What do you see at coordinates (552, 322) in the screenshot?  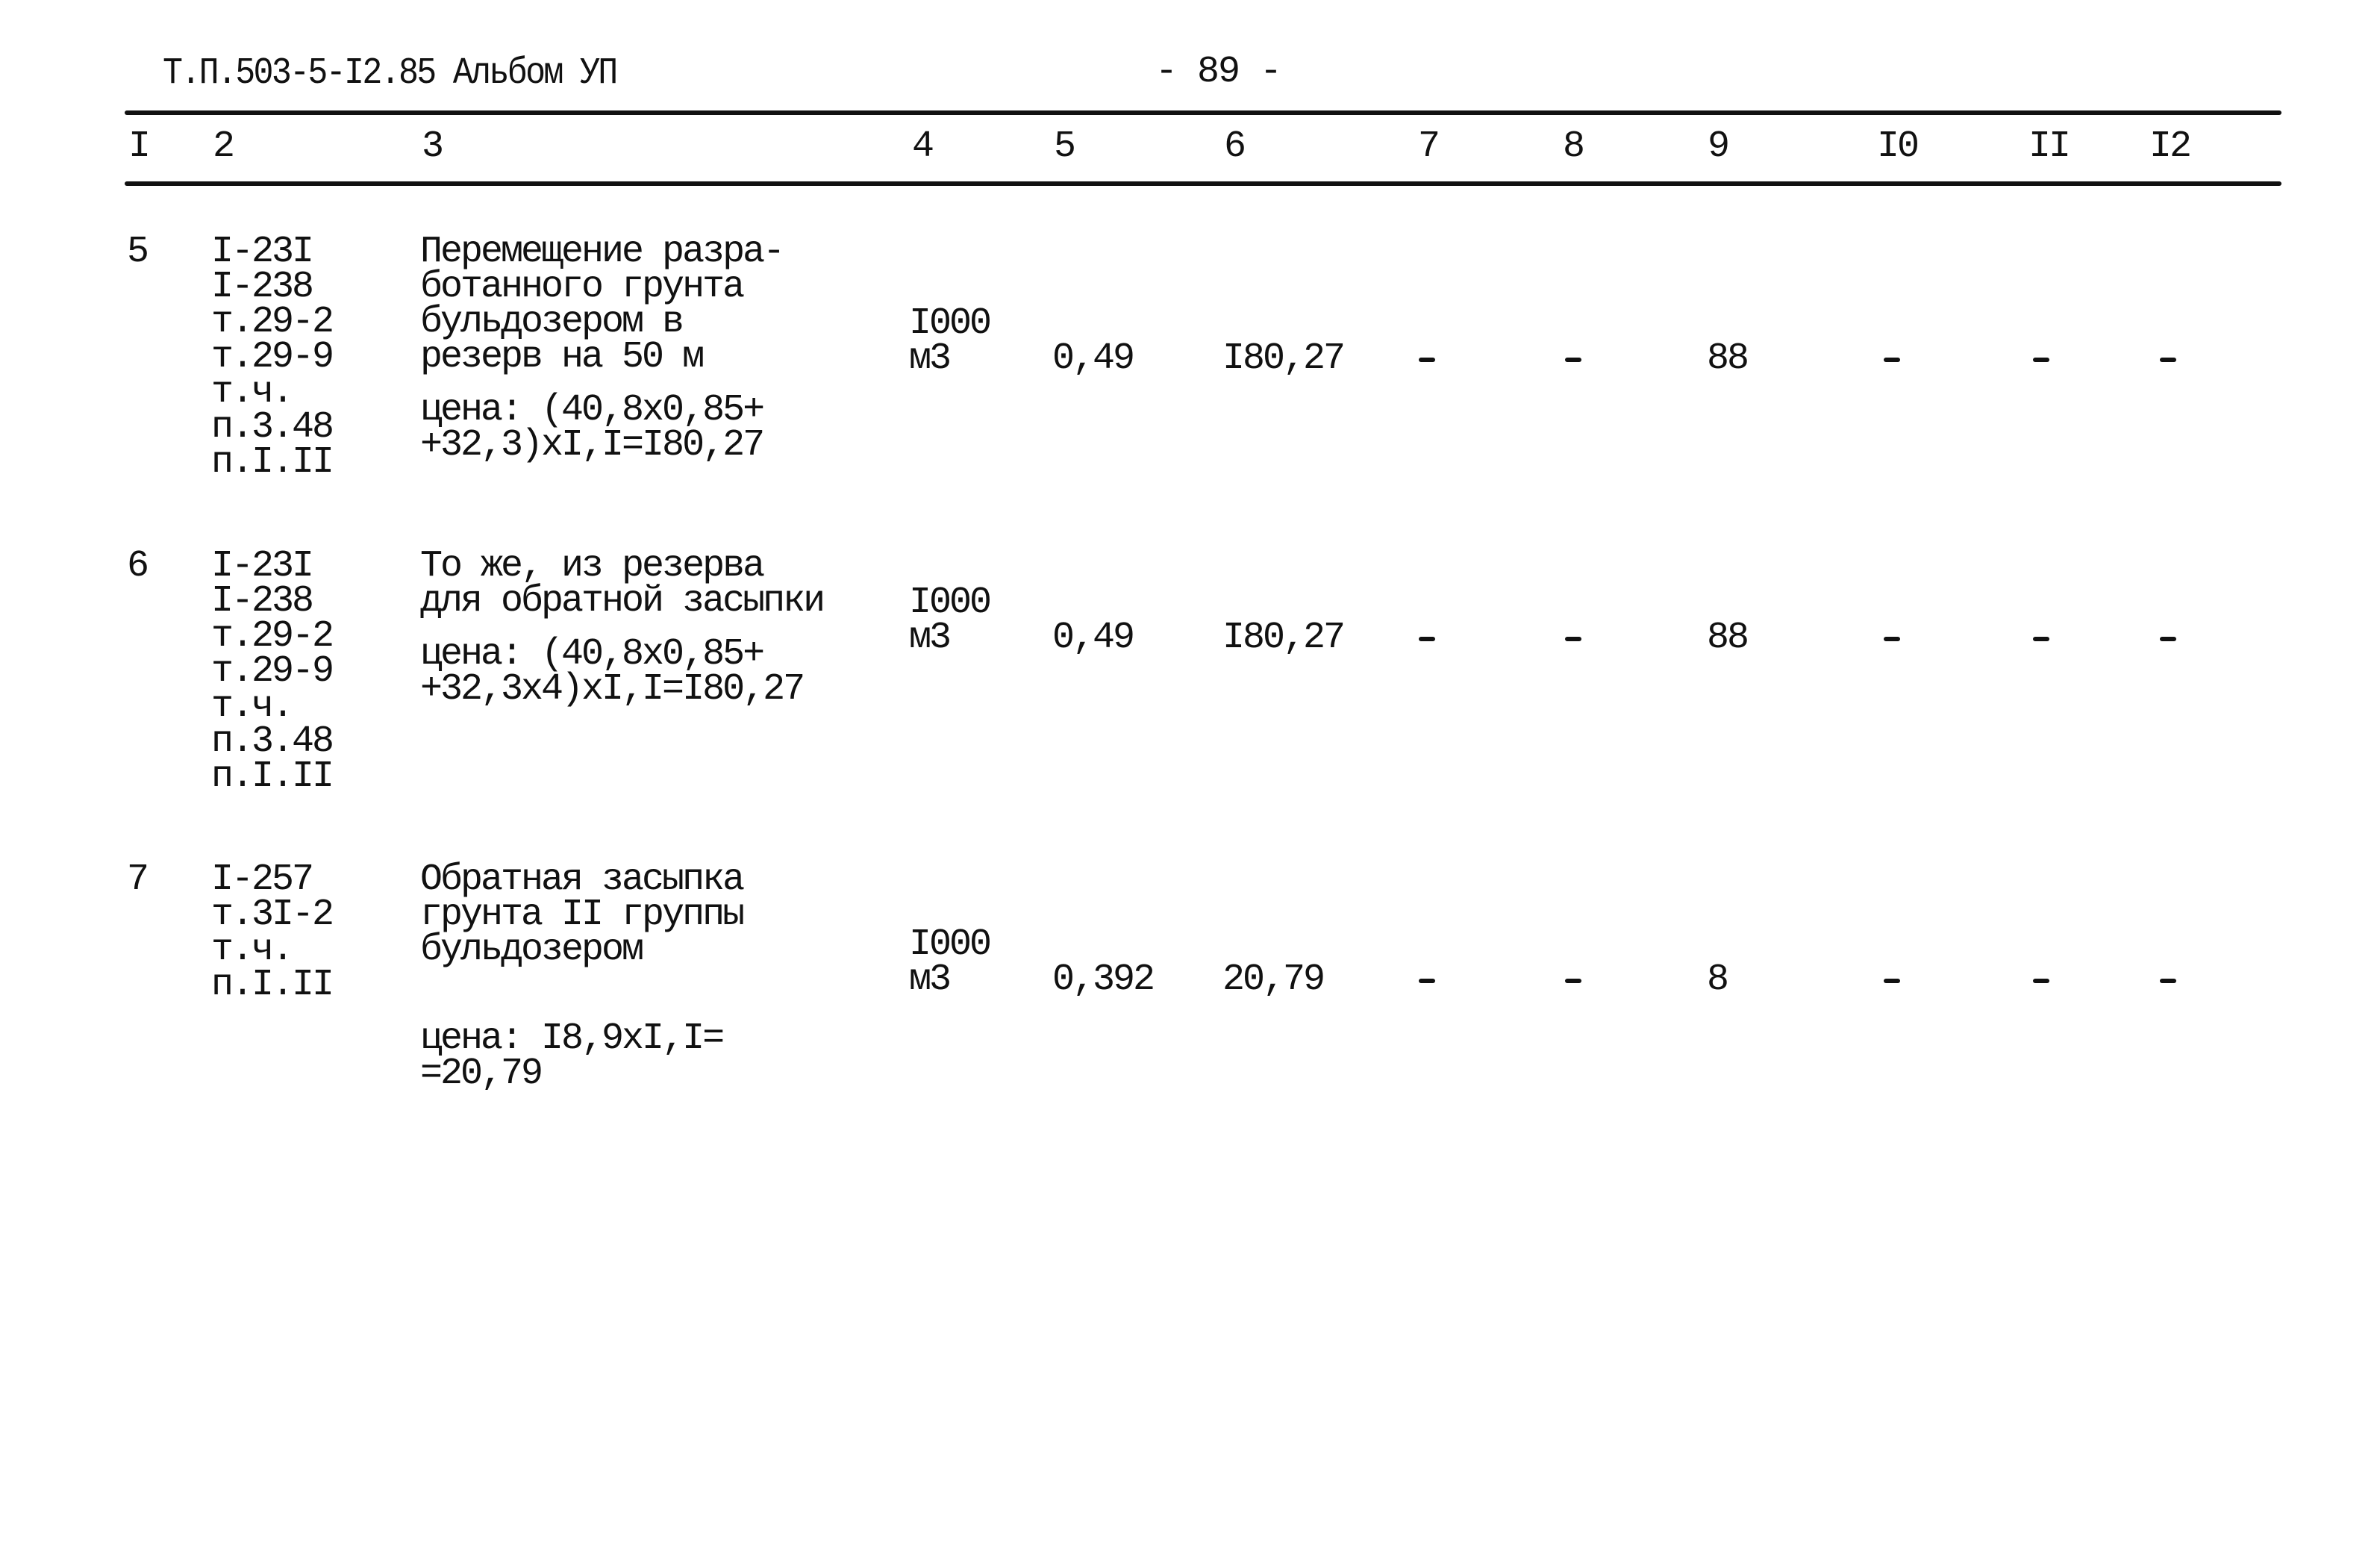 I see `description-line: бульдозером в` at bounding box center [552, 322].